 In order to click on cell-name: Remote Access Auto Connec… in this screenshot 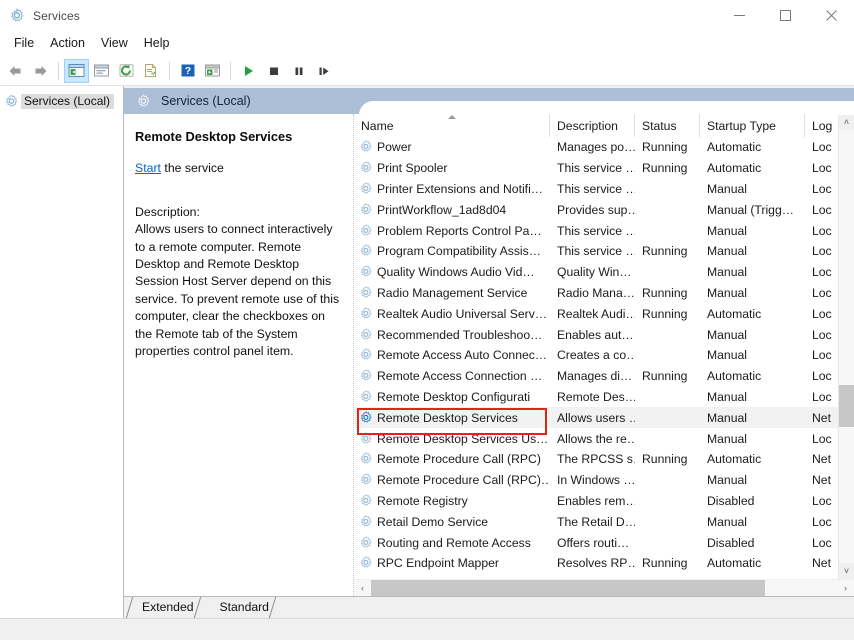, I will do `click(452, 355)`.